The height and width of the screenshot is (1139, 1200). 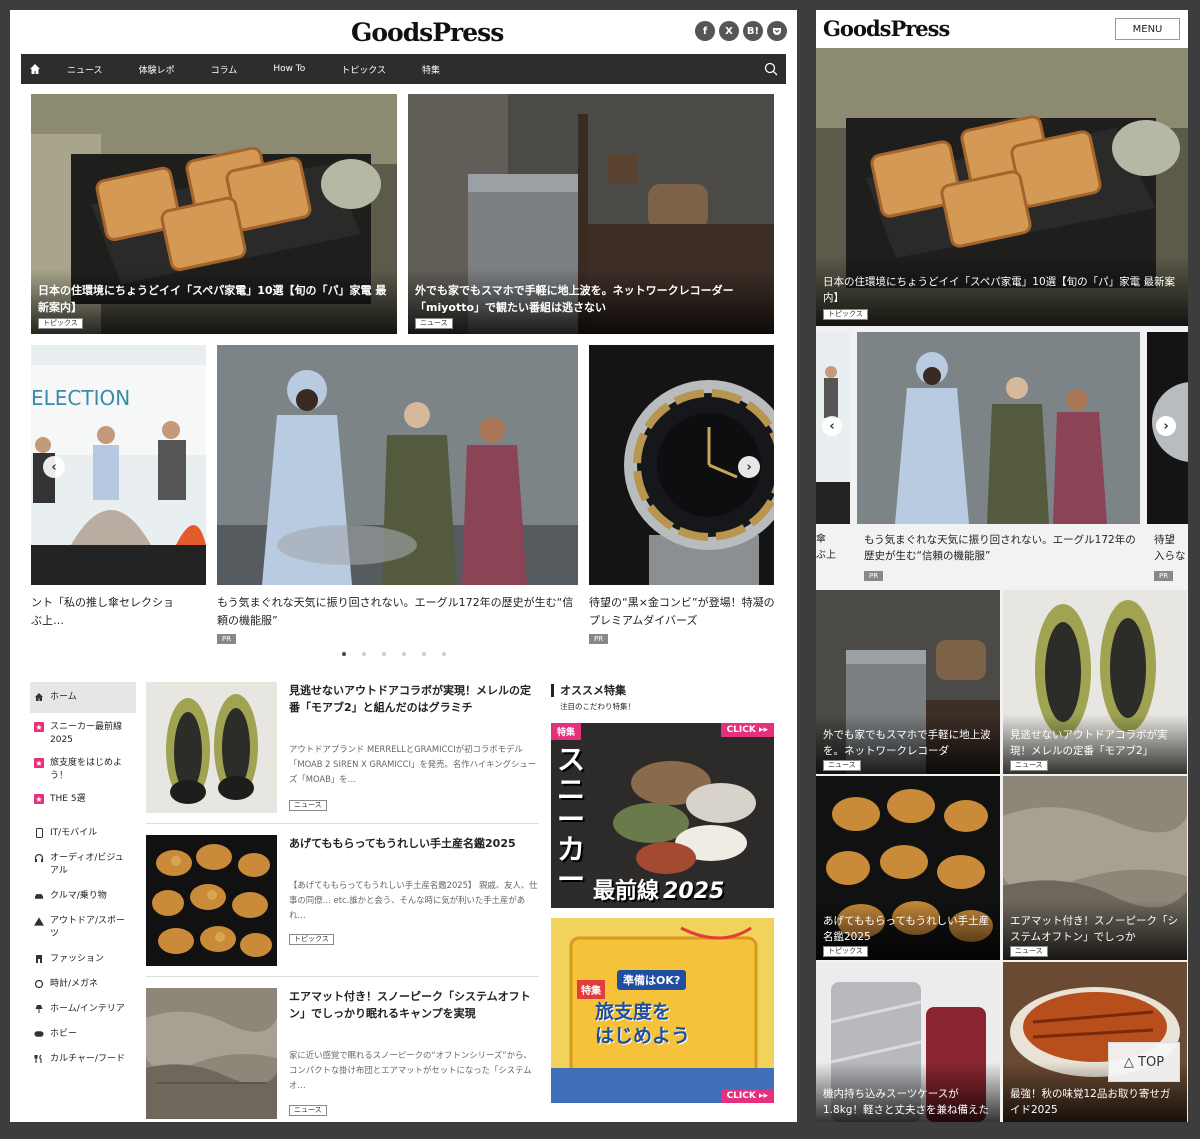 What do you see at coordinates (908, 868) in the screenshot?
I see `mobile-article-tile: あげてももらってもうれしい手土産名鑑2025 トピックス` at bounding box center [908, 868].